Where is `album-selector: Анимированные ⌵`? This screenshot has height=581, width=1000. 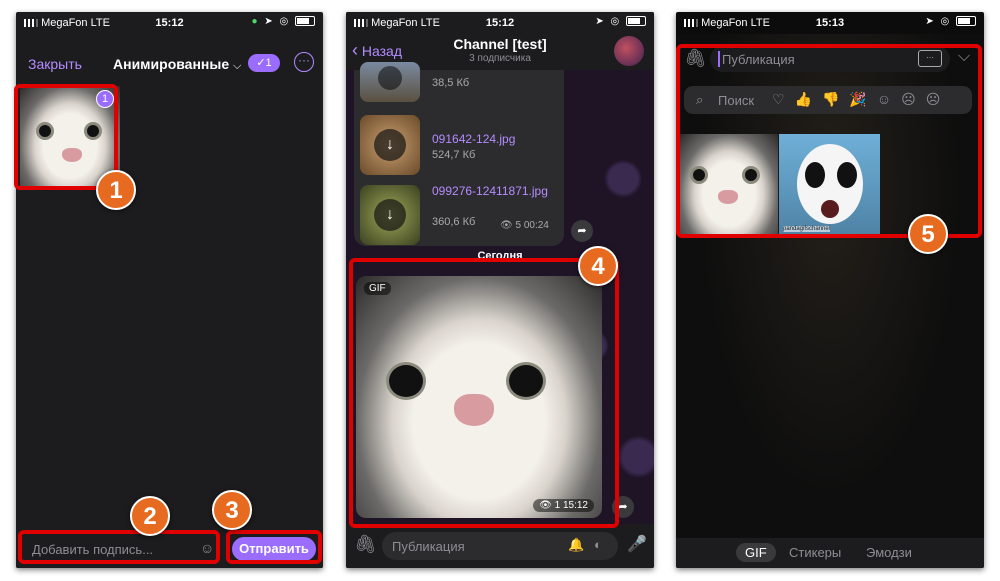 album-selector: Анимированные ⌵ is located at coordinates (177, 64).